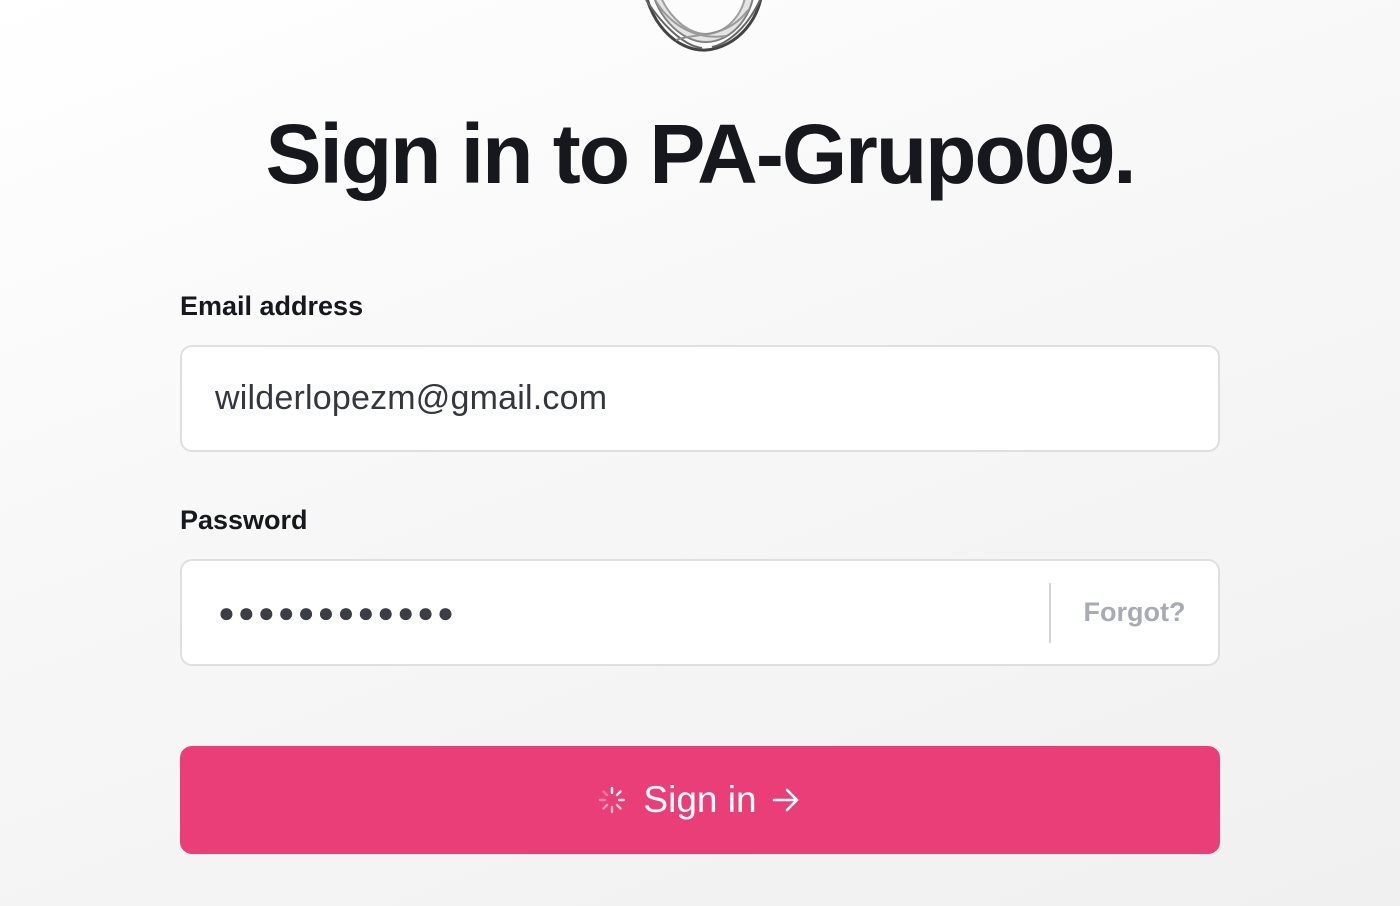 This screenshot has height=906, width=1400. I want to click on sign-in-label: Sign in, so click(700, 799).